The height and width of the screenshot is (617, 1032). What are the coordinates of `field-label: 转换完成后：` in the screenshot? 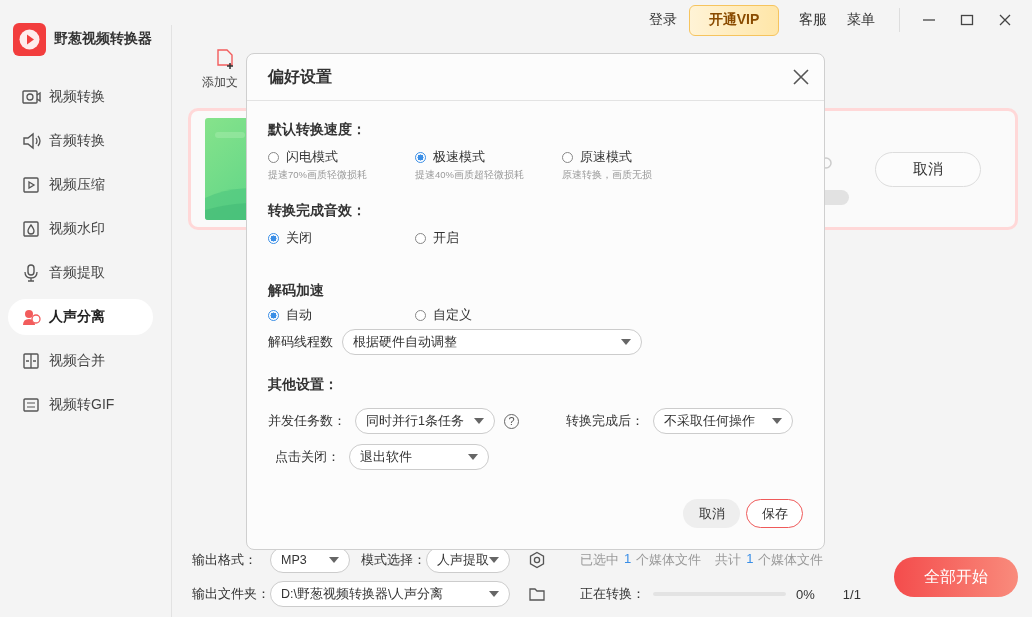 It's located at (605, 421).